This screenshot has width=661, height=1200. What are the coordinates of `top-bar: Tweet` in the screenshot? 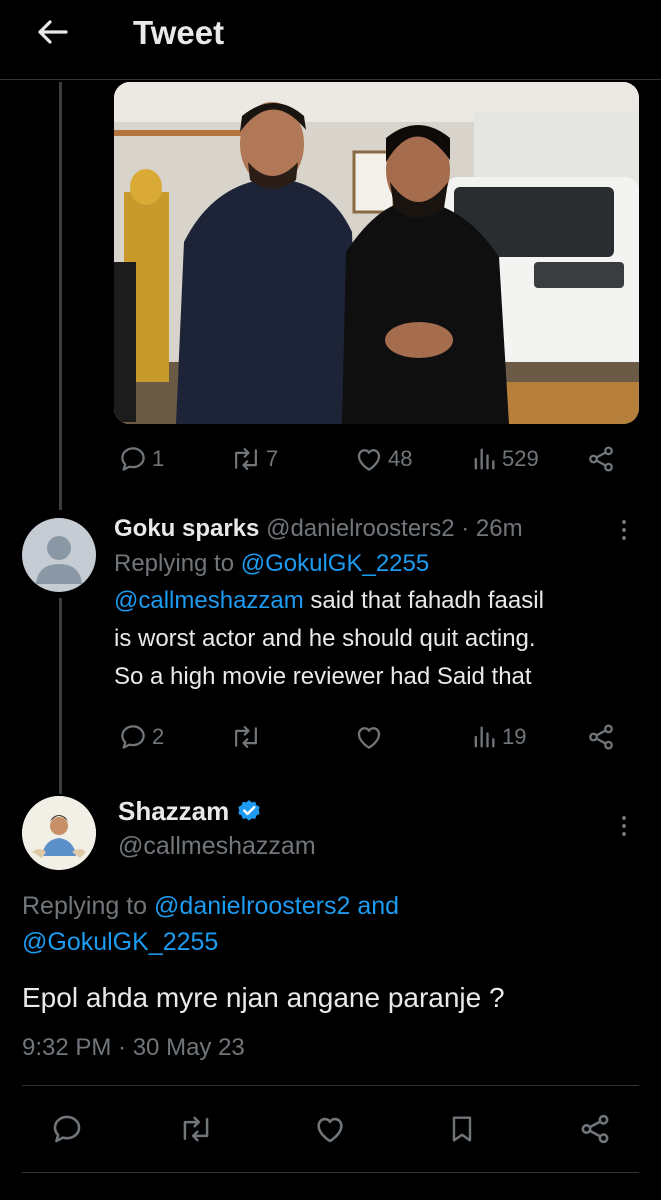 It's located at (330, 40).